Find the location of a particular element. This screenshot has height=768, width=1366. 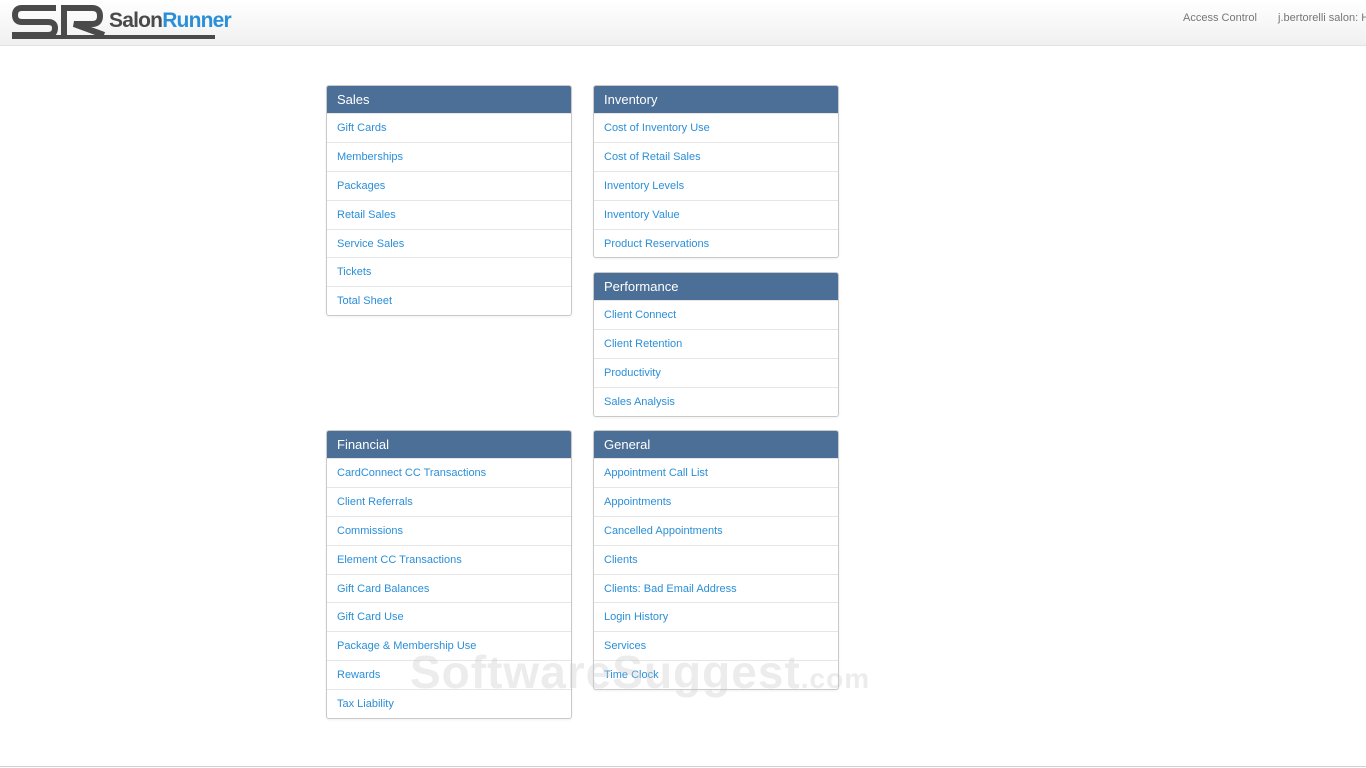

report-link-appointments: Appointments is located at coordinates (716, 501).